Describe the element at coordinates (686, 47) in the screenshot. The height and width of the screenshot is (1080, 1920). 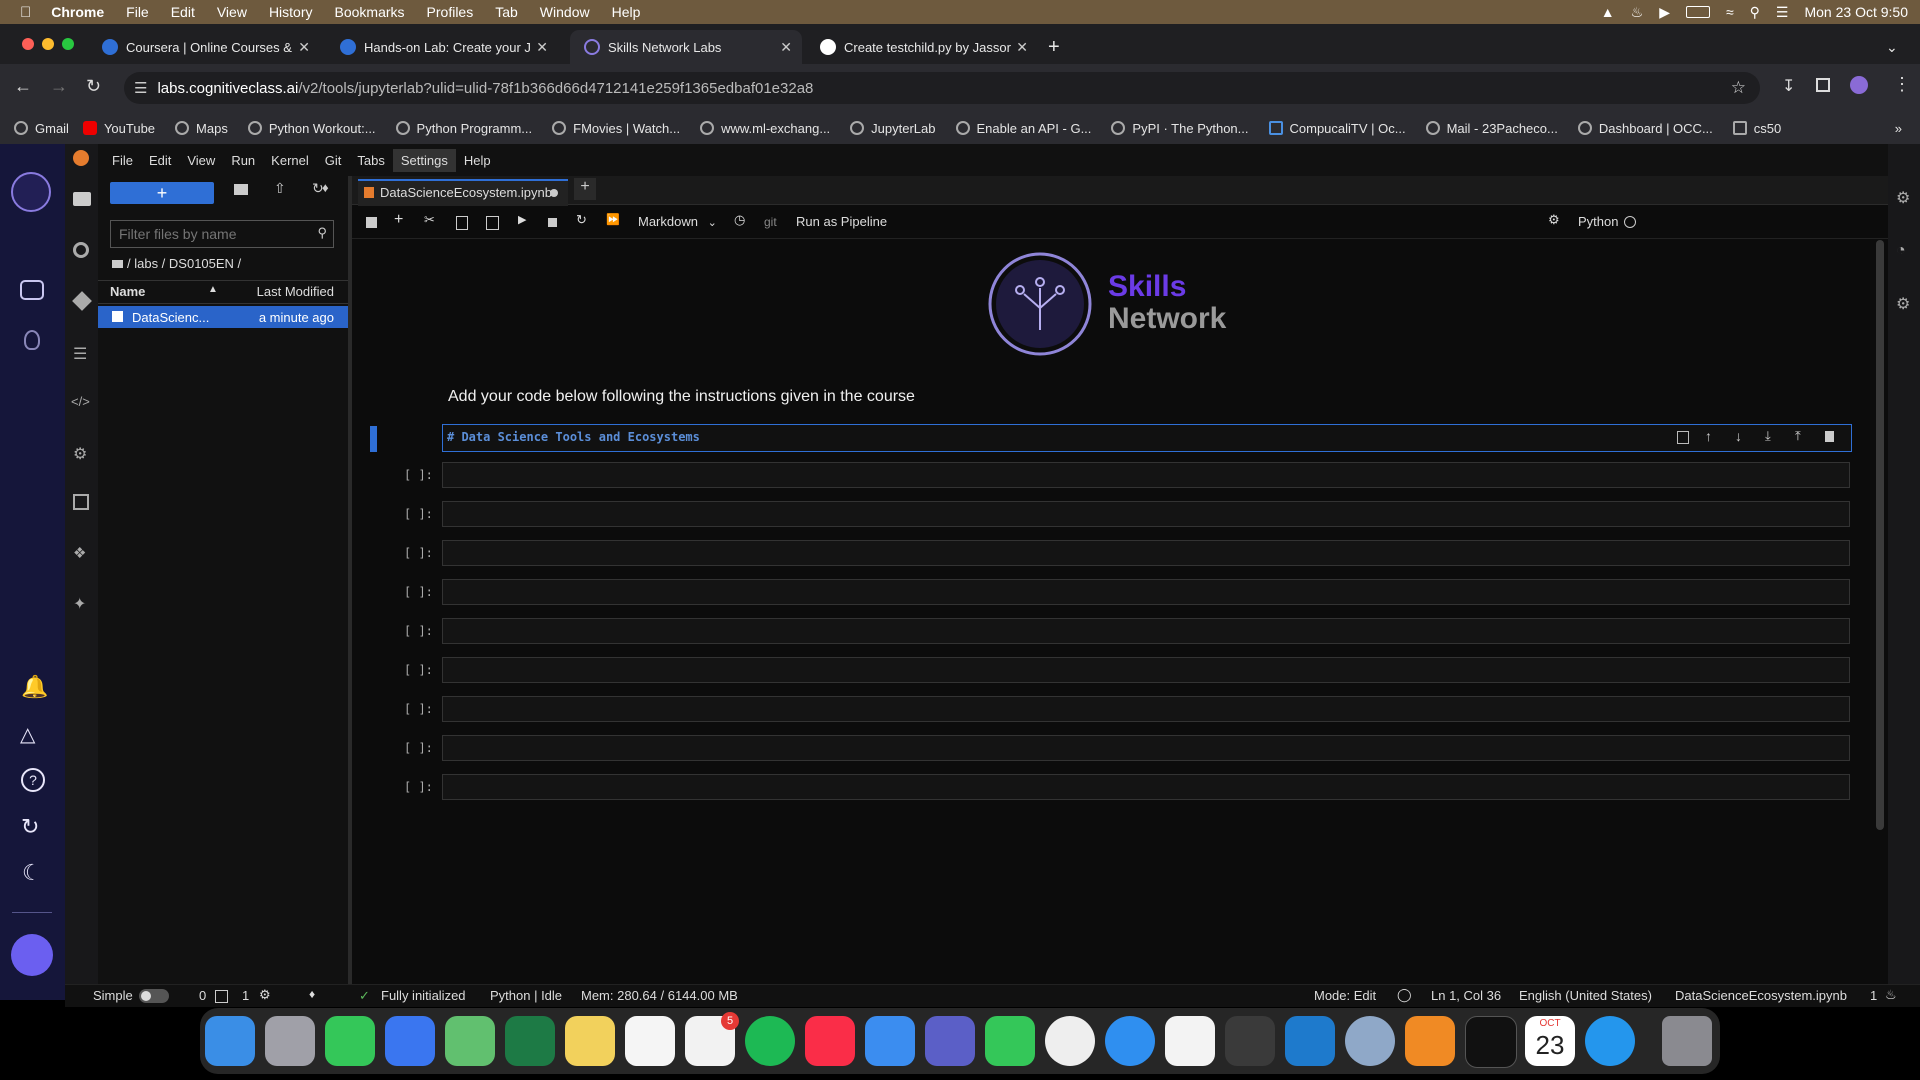
I see `tab-skills-network-labs: Skills Network Labs ✕` at that location.